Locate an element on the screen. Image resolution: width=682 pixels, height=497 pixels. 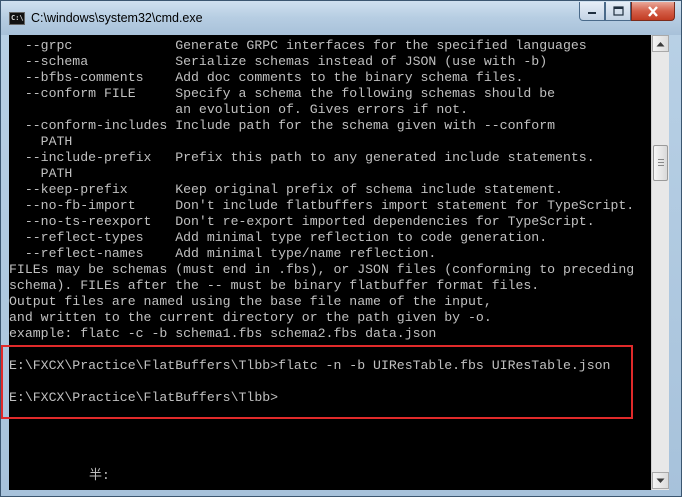
scroll-down-arrow-icon is located at coordinates (660, 480).